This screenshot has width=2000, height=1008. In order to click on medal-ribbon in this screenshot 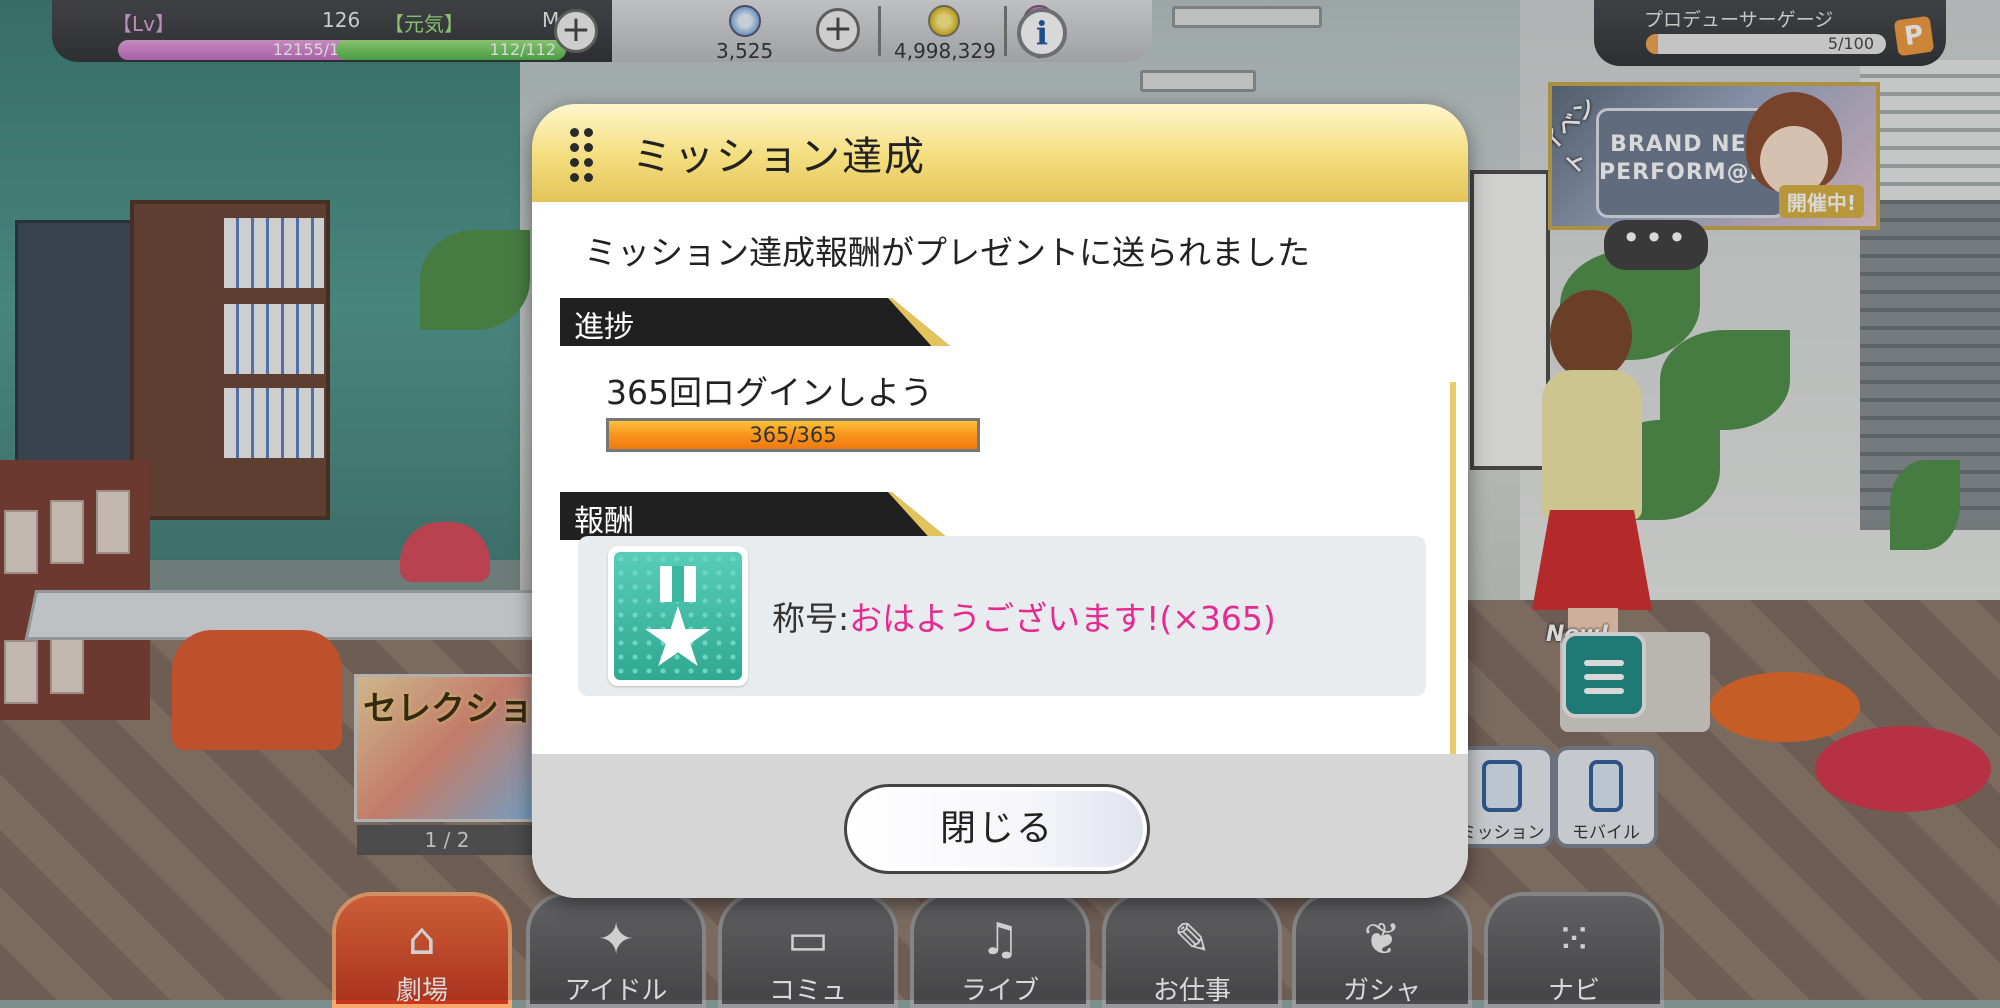, I will do `click(678, 584)`.